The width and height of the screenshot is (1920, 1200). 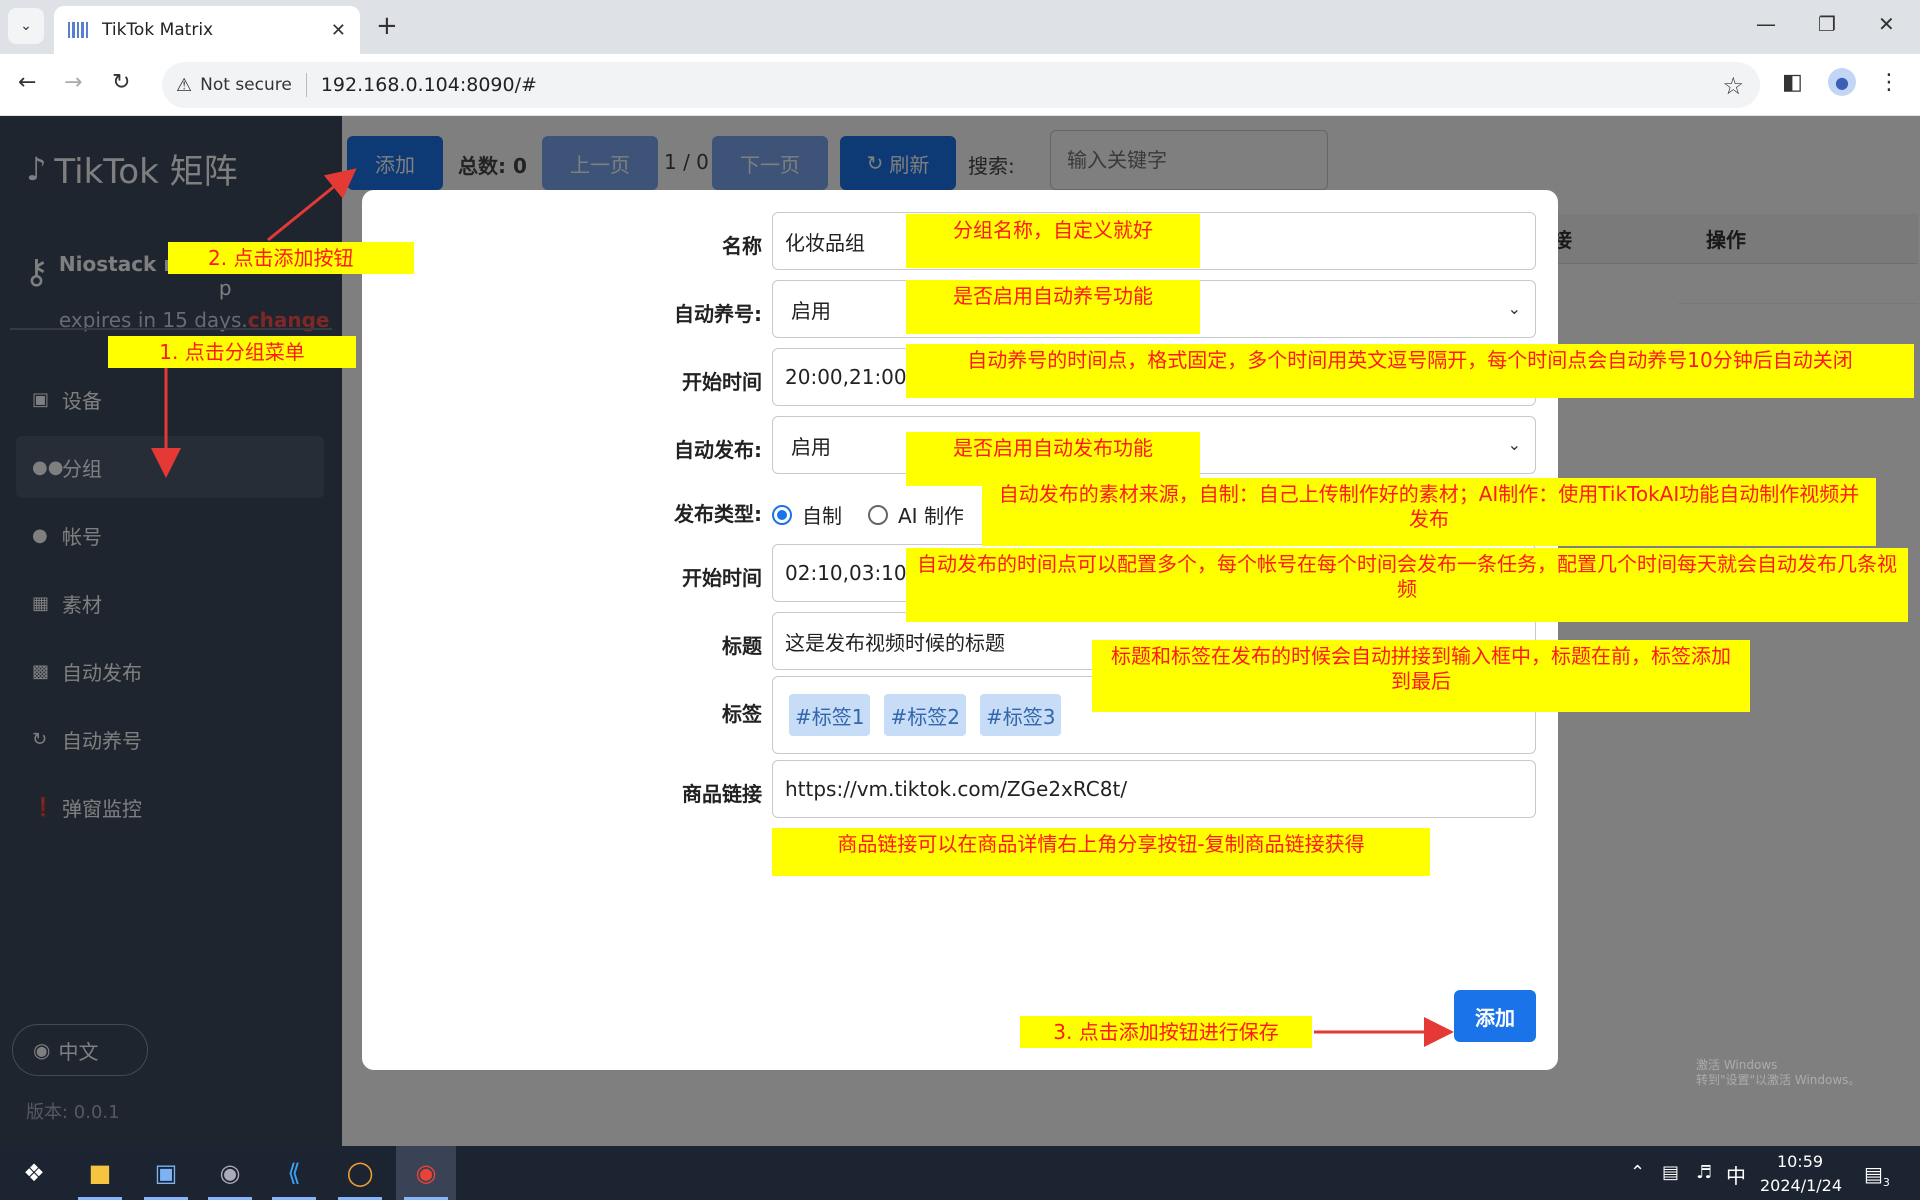 What do you see at coordinates (1733, 86) in the screenshot?
I see `bookmark-star-icon: ☆` at bounding box center [1733, 86].